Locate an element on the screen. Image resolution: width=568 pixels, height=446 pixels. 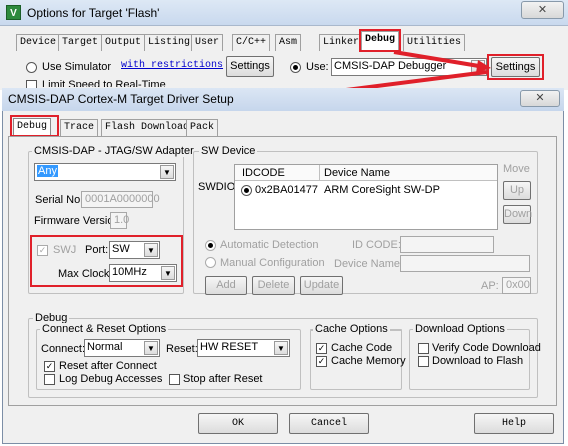
reset-after-connect-label: Reset after Connect is located at coordinates (108, 366).